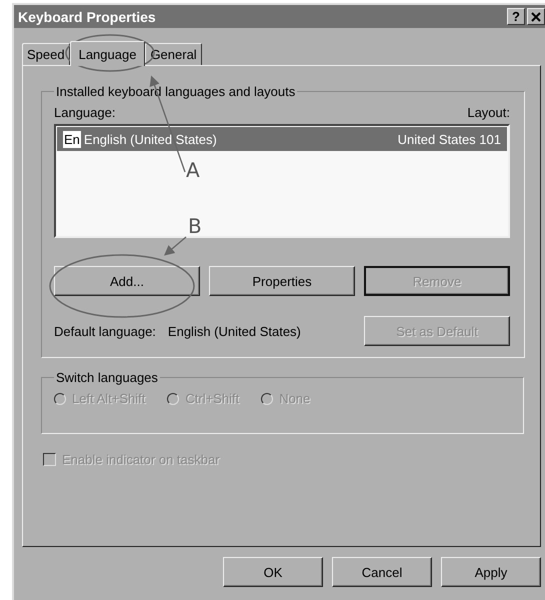 The height and width of the screenshot is (600, 545). Describe the element at coordinates (491, 572) in the screenshot. I see `dialog-button: Apply` at that location.